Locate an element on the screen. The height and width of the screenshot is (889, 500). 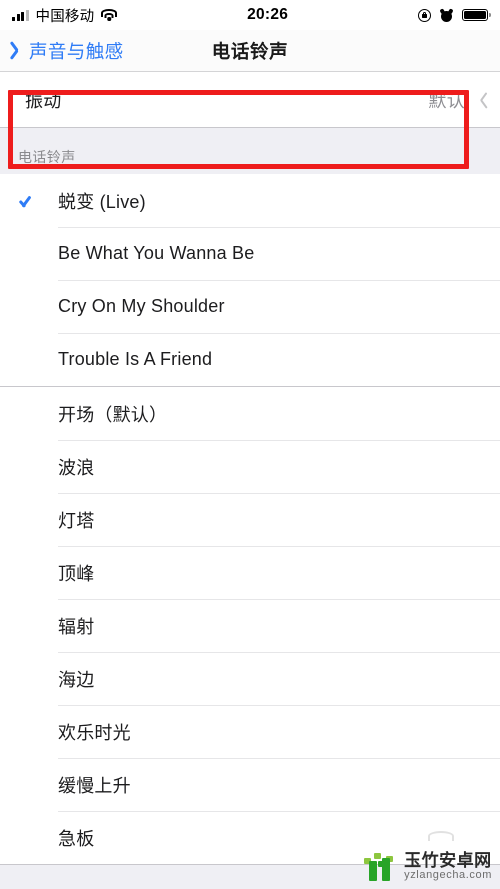
ringtone-label: 波浪 is located at coordinates (76, 467).